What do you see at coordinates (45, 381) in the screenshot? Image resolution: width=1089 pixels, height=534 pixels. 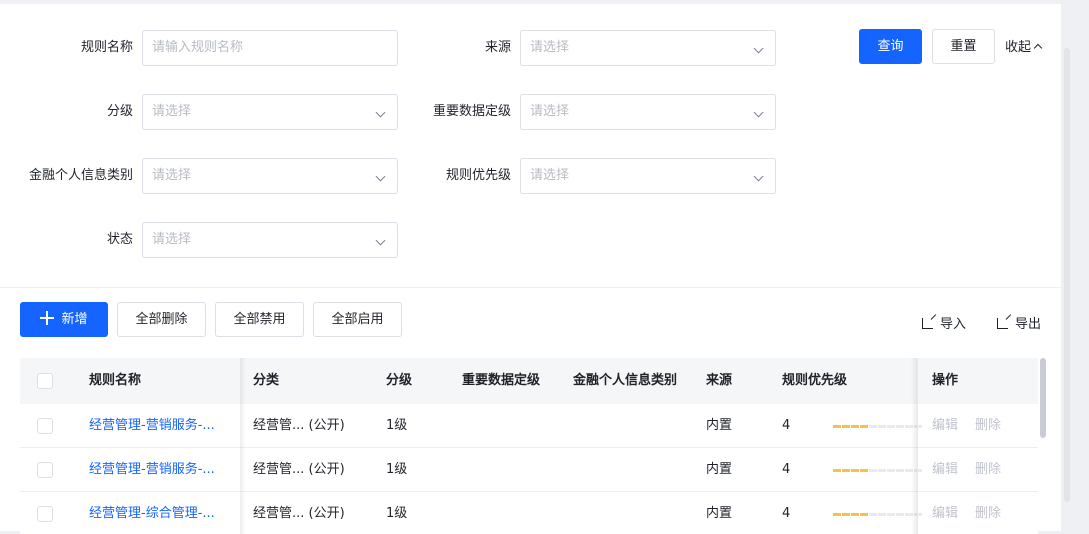 I see `select-all-checkbox` at bounding box center [45, 381].